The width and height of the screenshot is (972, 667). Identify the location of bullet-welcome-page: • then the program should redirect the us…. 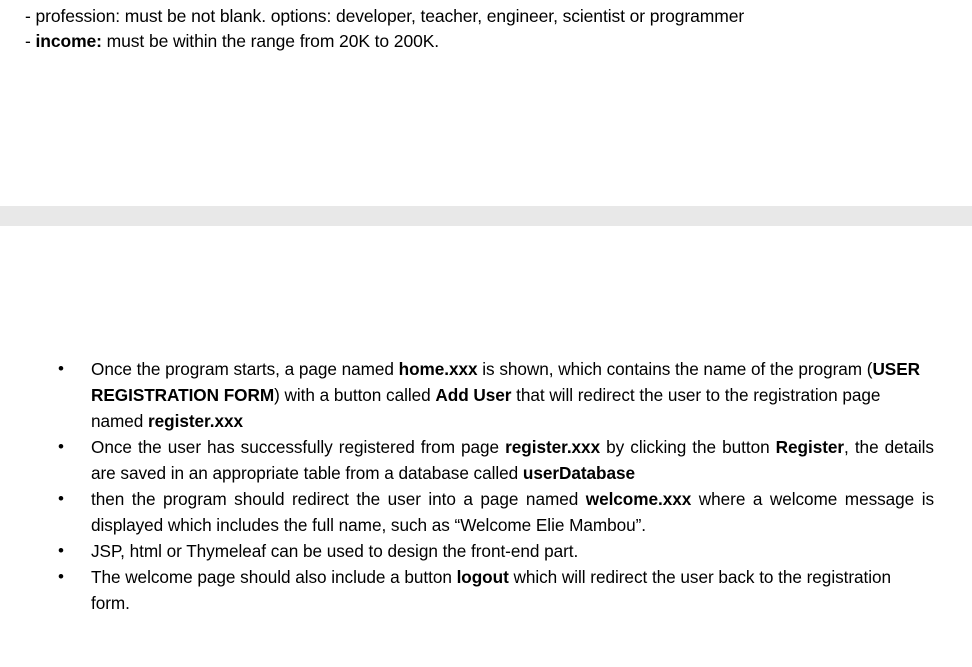
(486, 512).